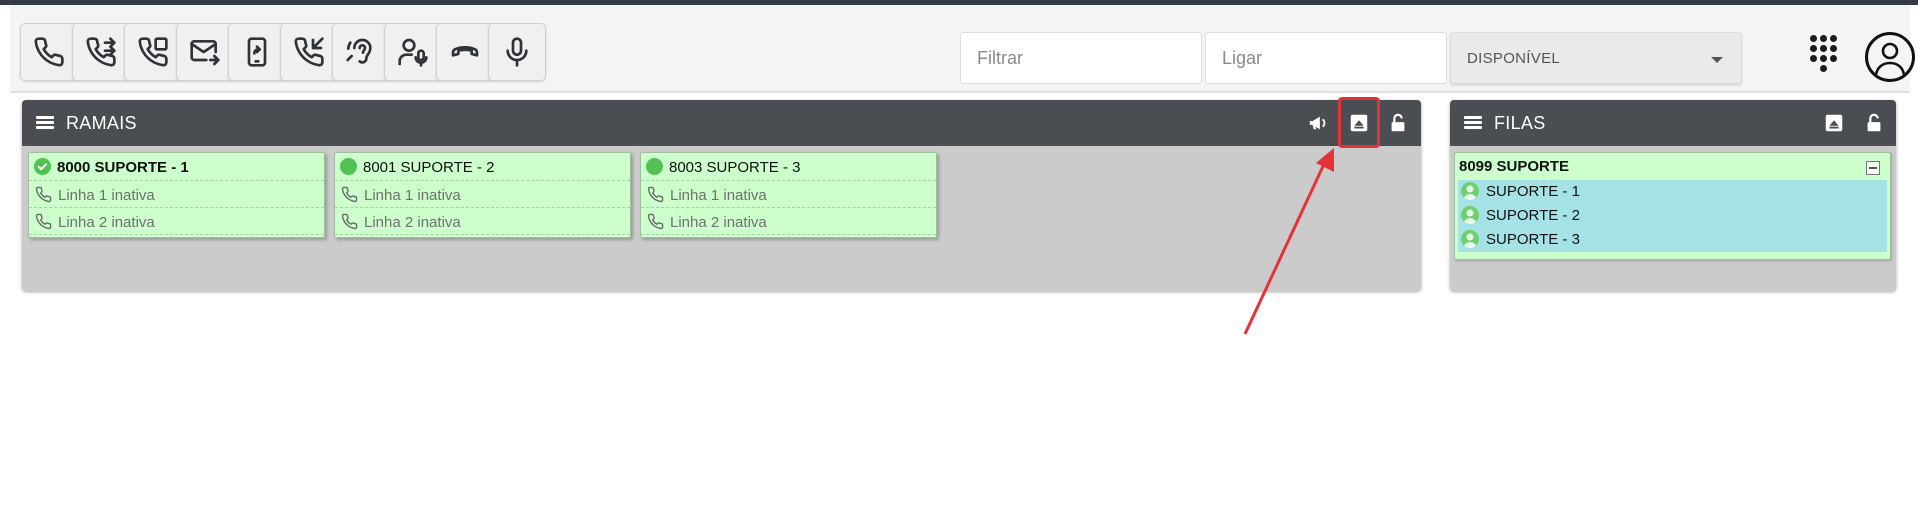 The image size is (1918, 520). I want to click on transfer-call-icon, so click(101, 52).